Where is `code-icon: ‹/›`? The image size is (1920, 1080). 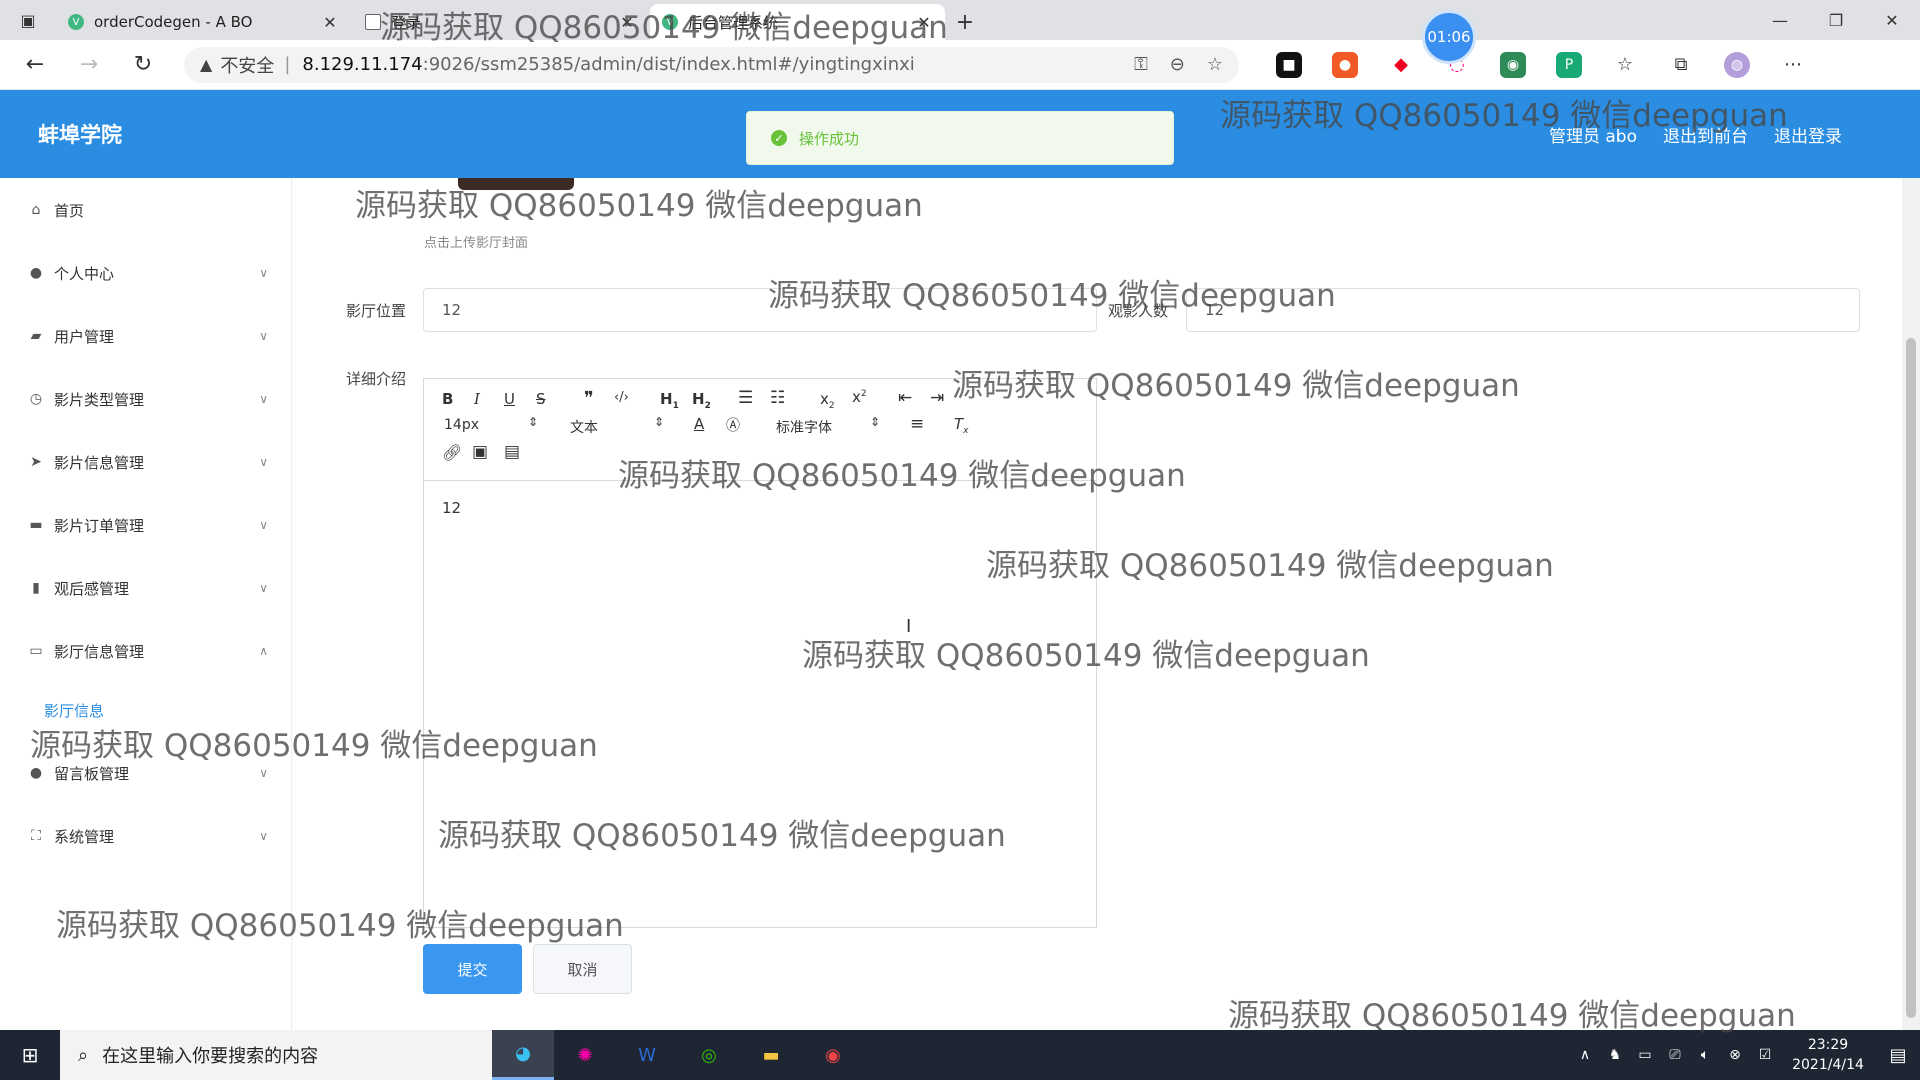 code-icon: ‹/› is located at coordinates (621, 397).